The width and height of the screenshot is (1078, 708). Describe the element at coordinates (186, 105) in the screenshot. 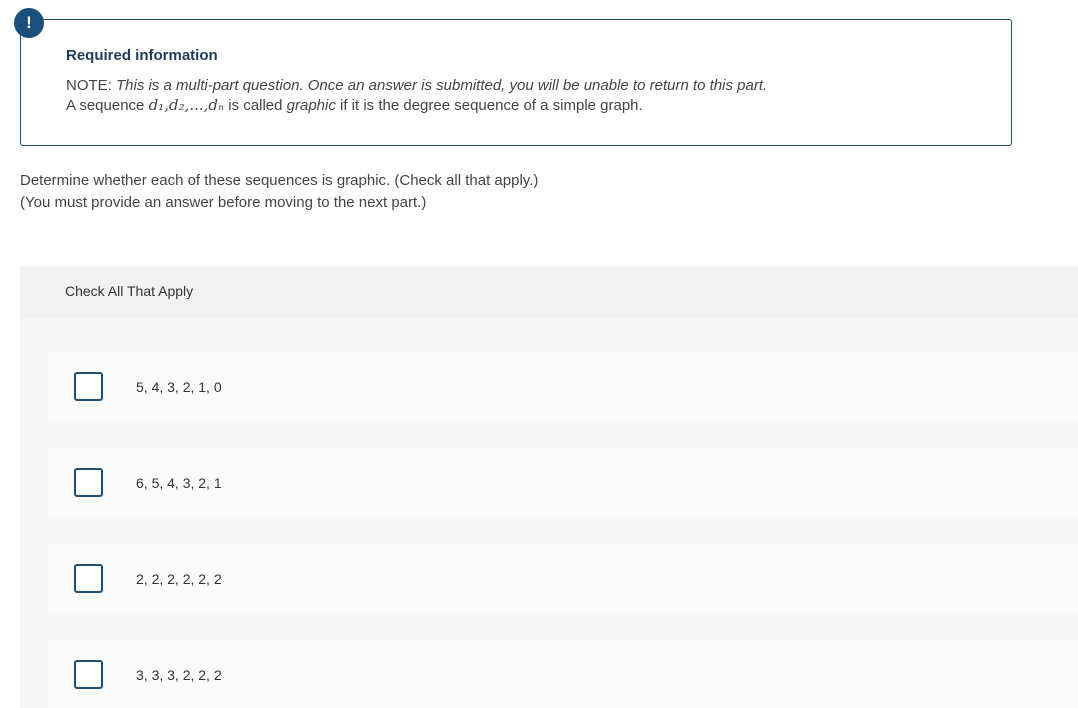

I see `sequence-notation: d₁,d₂,...,dₙ` at that location.